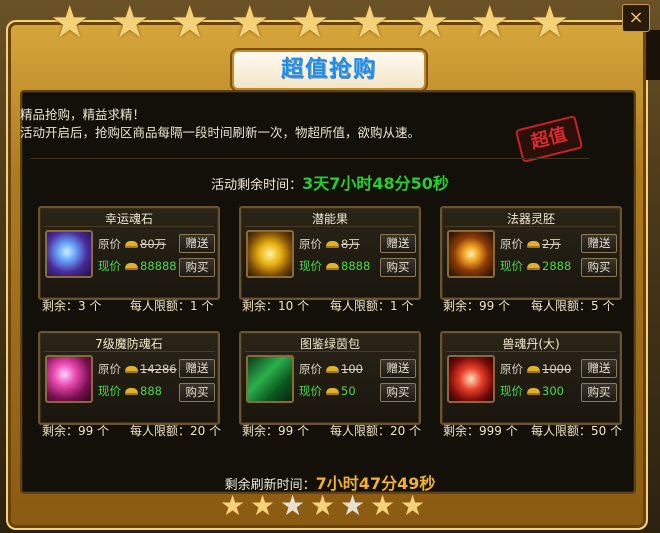  Describe the element at coordinates (137, 369) in the screenshot. I see `original-price-row: 原价 14286` at that location.